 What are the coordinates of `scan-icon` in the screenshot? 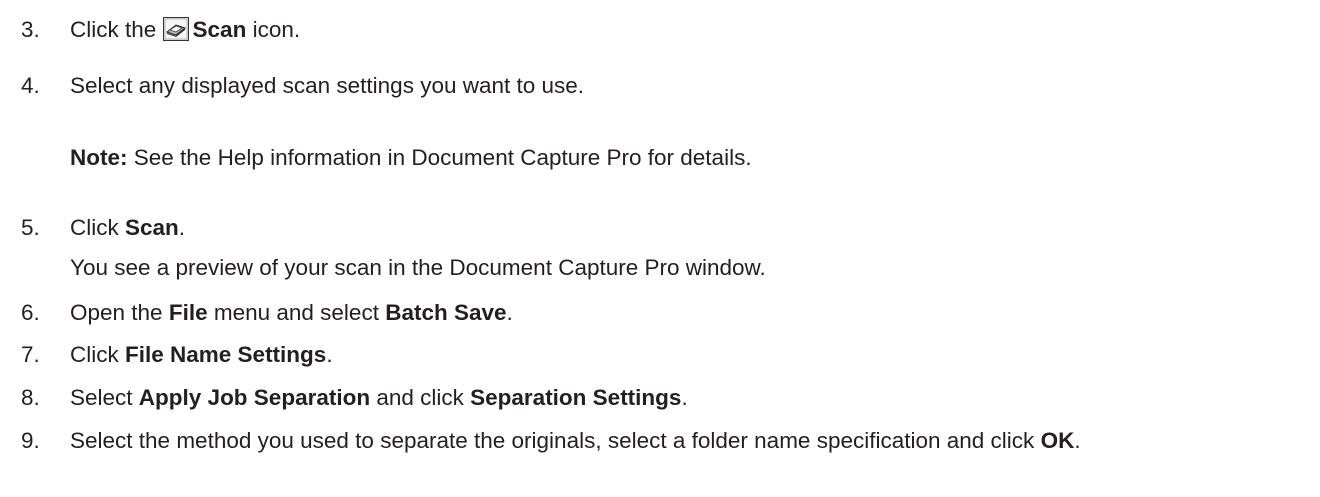 It's located at (175, 29).